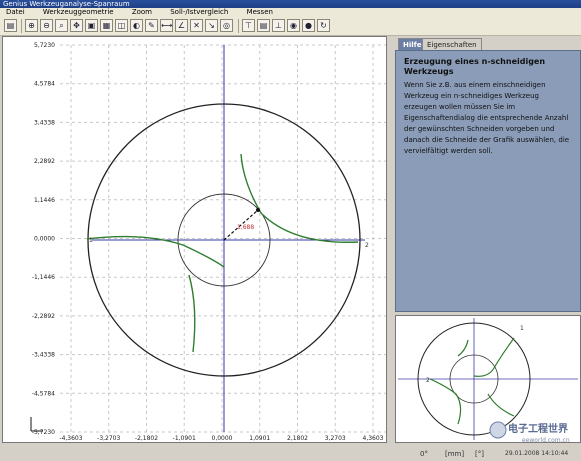  Describe the element at coordinates (10, 25) in the screenshot. I see `open-icon: ▤` at that location.